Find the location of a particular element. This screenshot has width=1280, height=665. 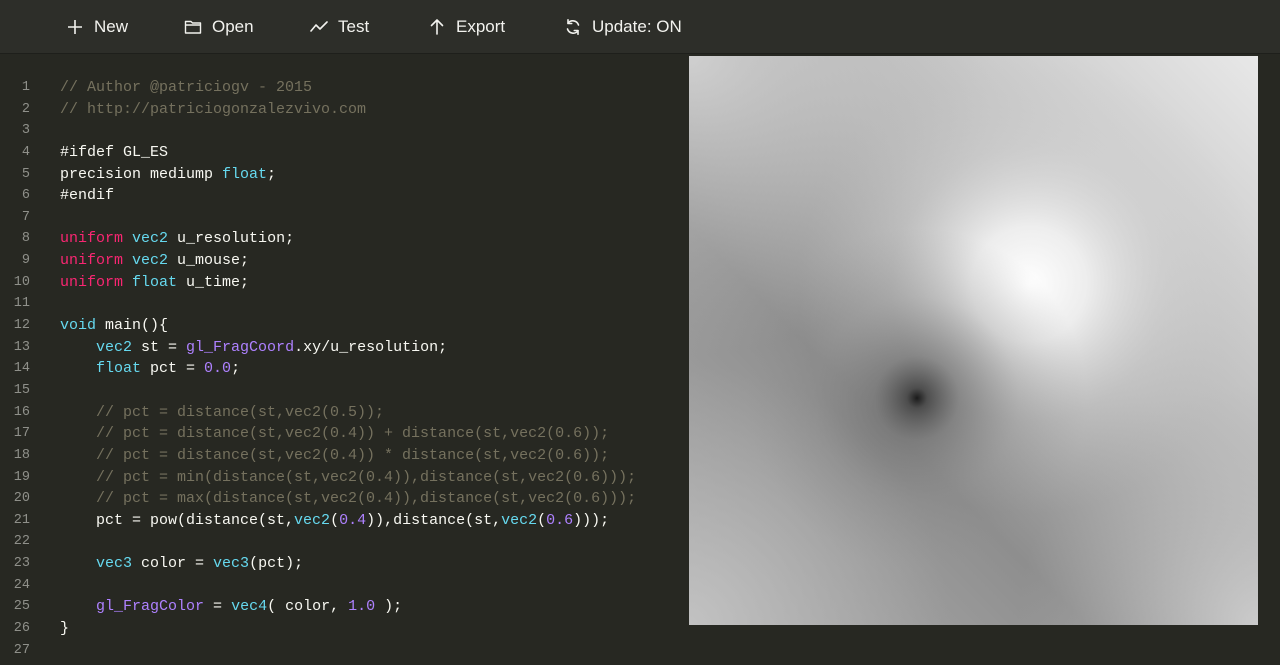

code-token: void is located at coordinates (78, 326).